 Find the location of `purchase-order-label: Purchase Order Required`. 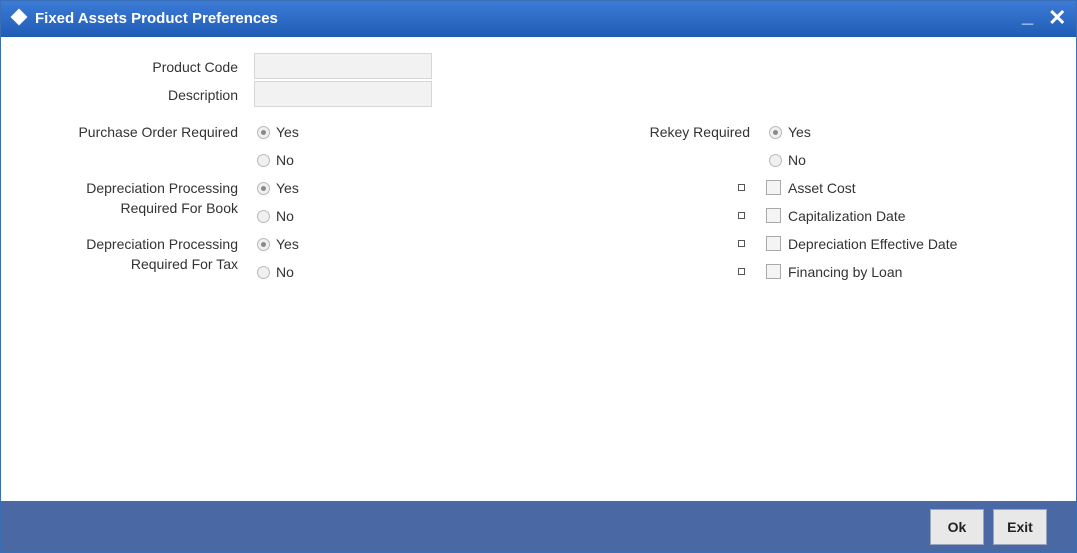

purchase-order-label: Purchase Order Required is located at coordinates (158, 132).